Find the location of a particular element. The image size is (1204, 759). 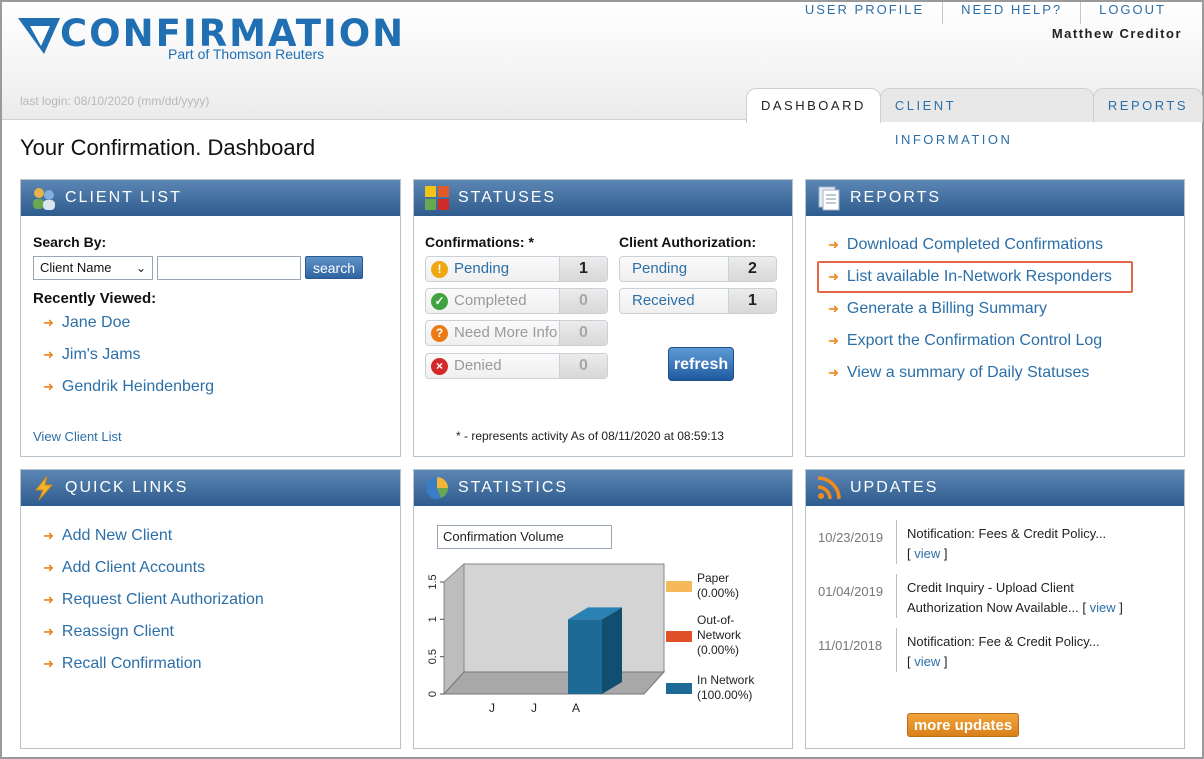

check-icon: ✓ is located at coordinates (439, 301).